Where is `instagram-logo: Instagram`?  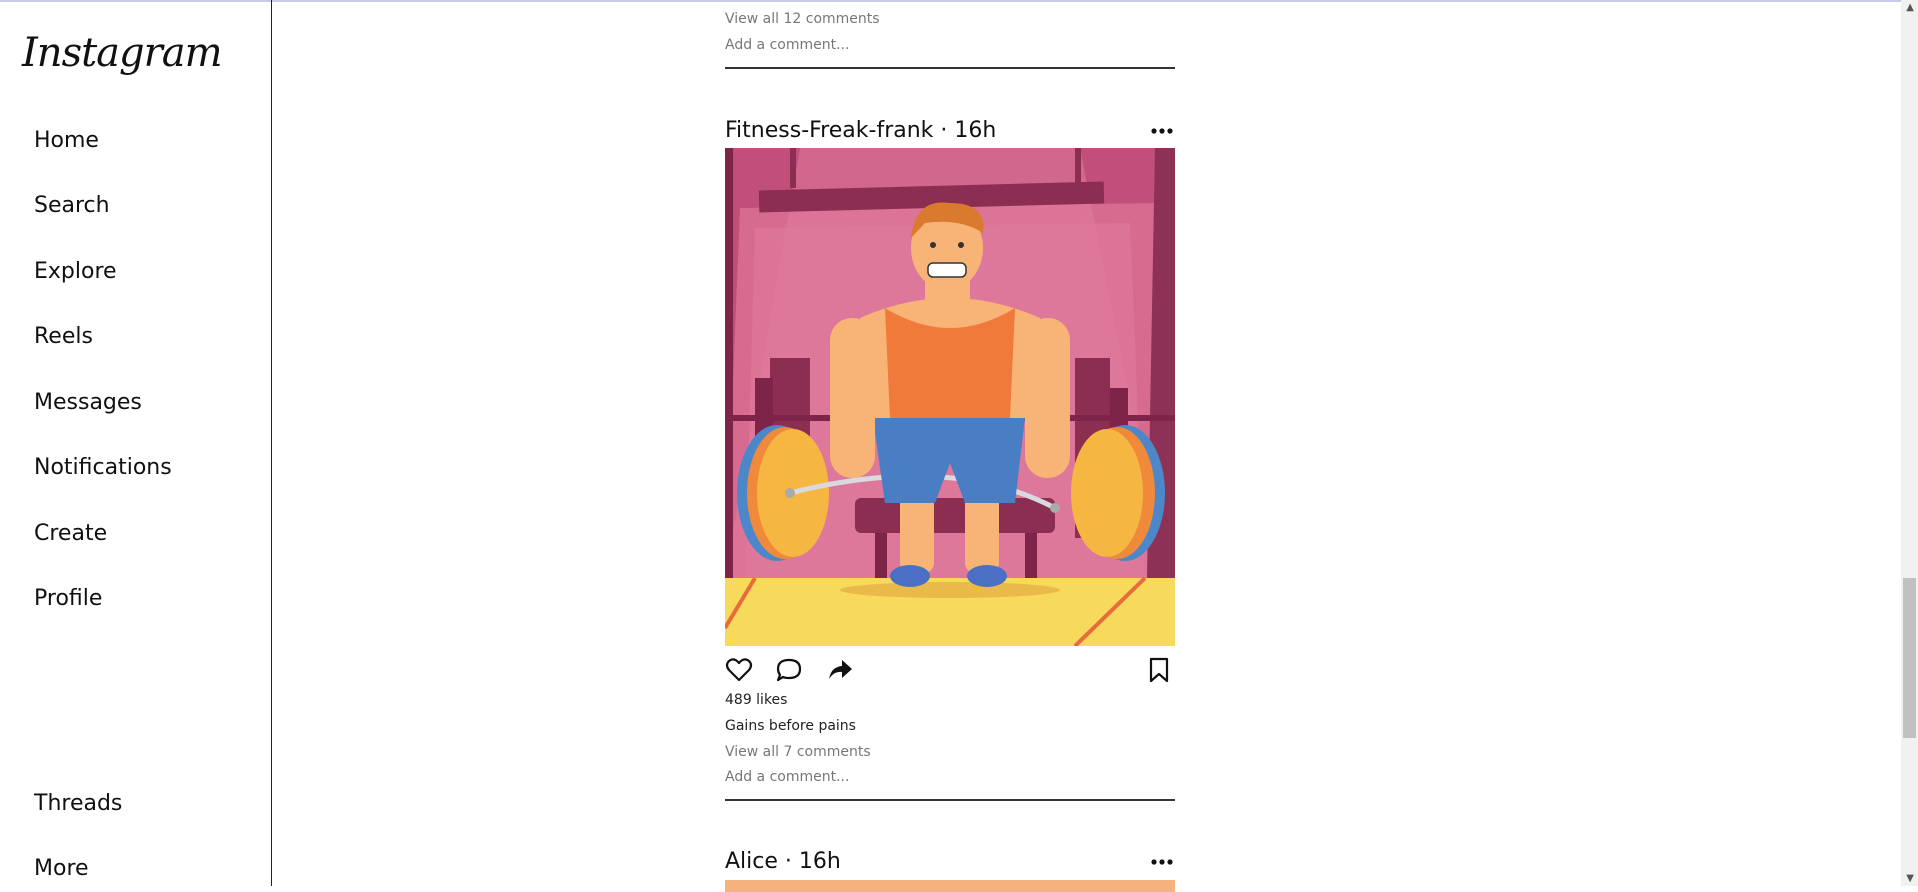
instagram-logo: Instagram is located at coordinates (122, 53).